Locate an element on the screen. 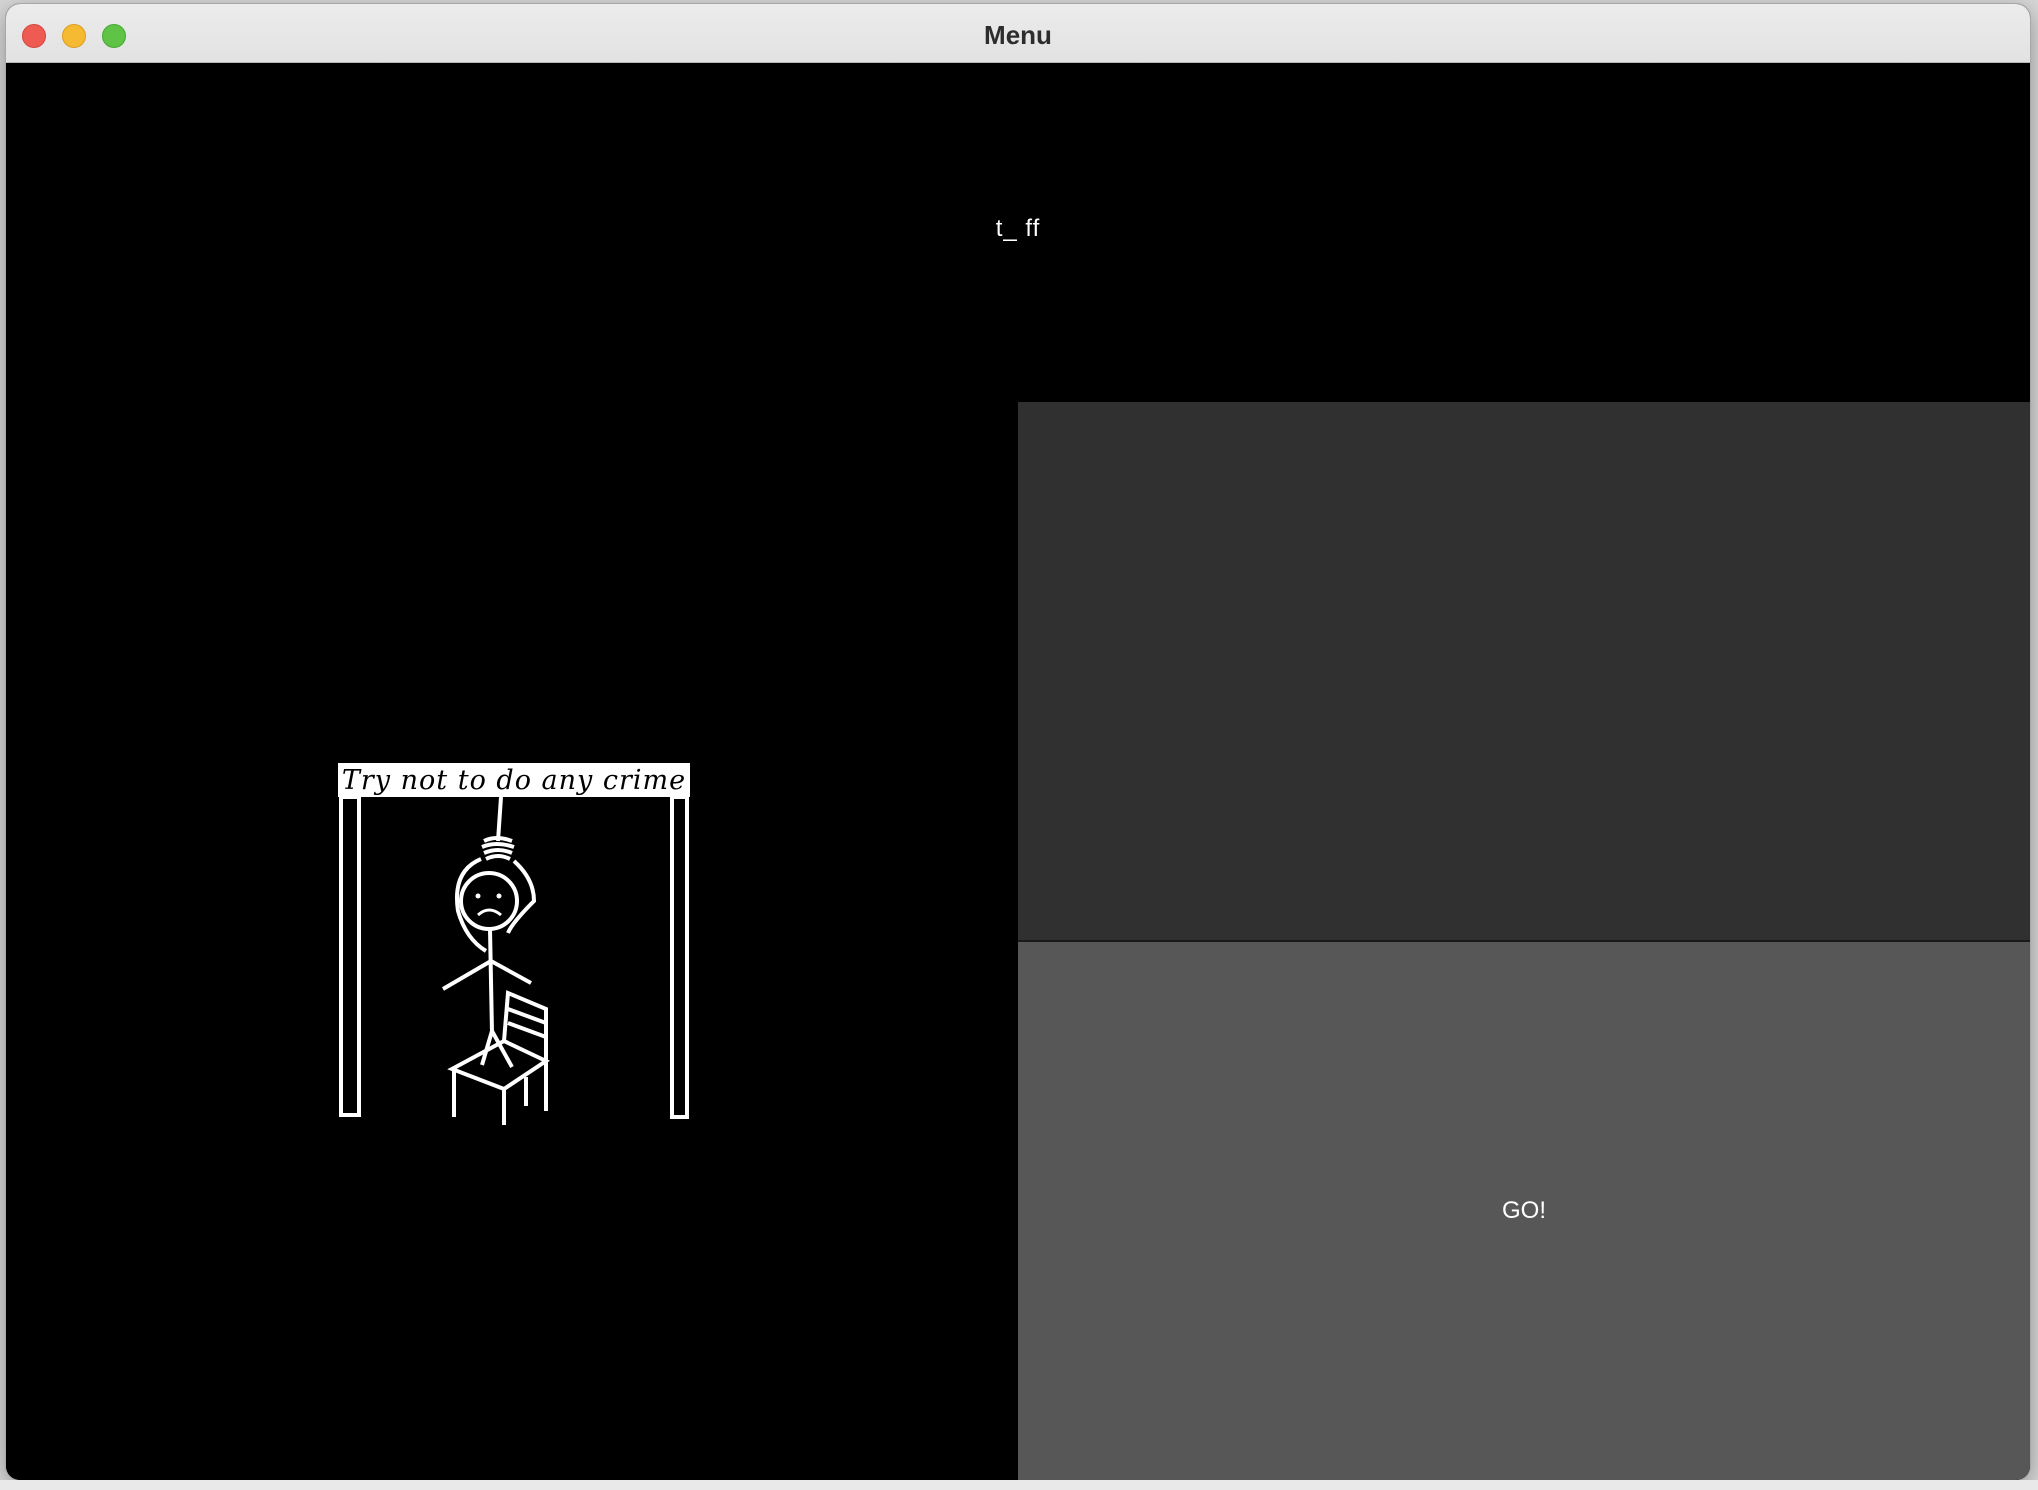 This screenshot has width=2038, height=1490. body is located at coordinates (491, 981).